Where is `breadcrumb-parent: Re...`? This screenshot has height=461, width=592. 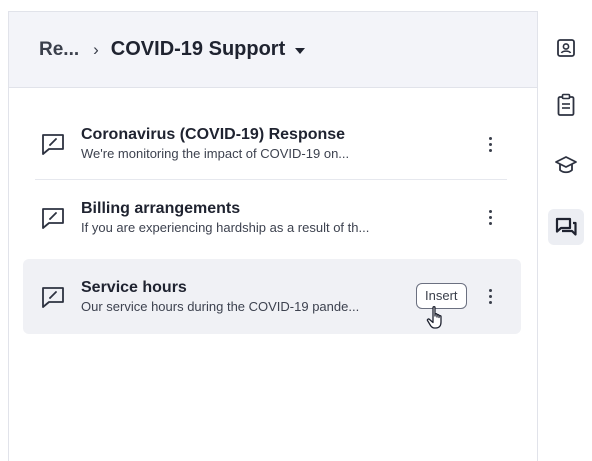
breadcrumb-parent: Re... is located at coordinates (59, 50).